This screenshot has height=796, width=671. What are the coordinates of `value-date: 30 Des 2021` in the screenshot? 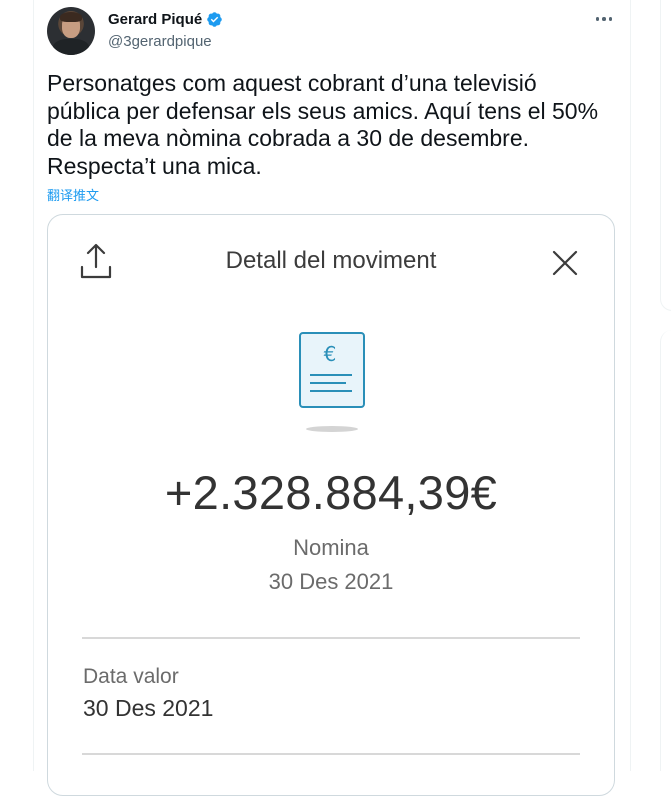 It's located at (148, 708).